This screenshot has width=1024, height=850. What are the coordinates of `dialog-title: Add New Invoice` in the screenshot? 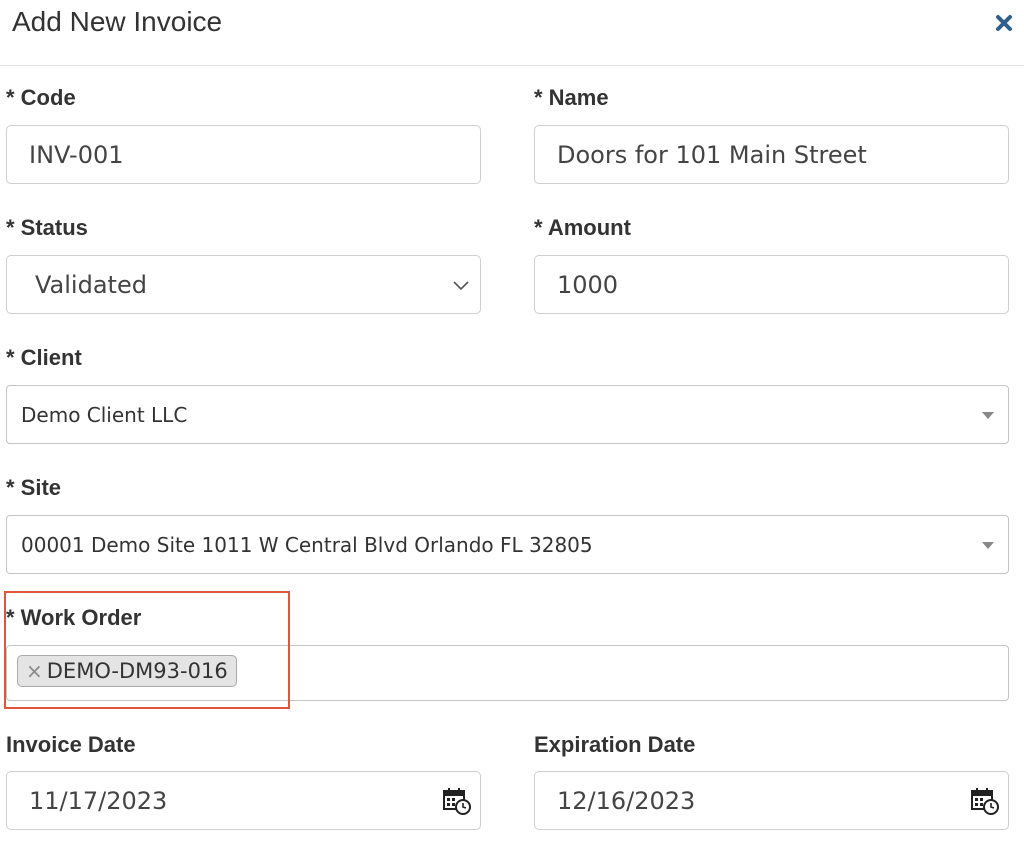 It's located at (117, 21).